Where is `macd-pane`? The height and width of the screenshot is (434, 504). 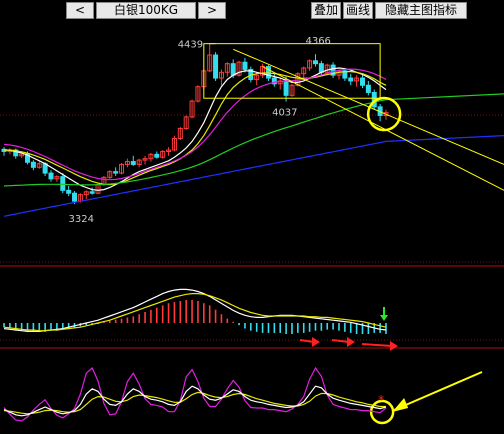 macd-pane is located at coordinates (195, 311).